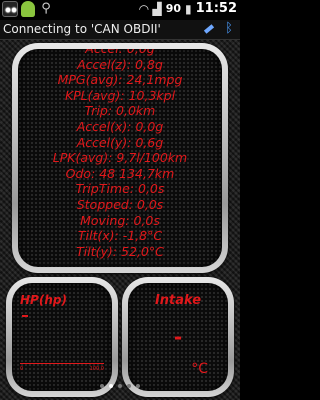  I want to click on bluetooth-icon: ᛒ, so click(229, 28).